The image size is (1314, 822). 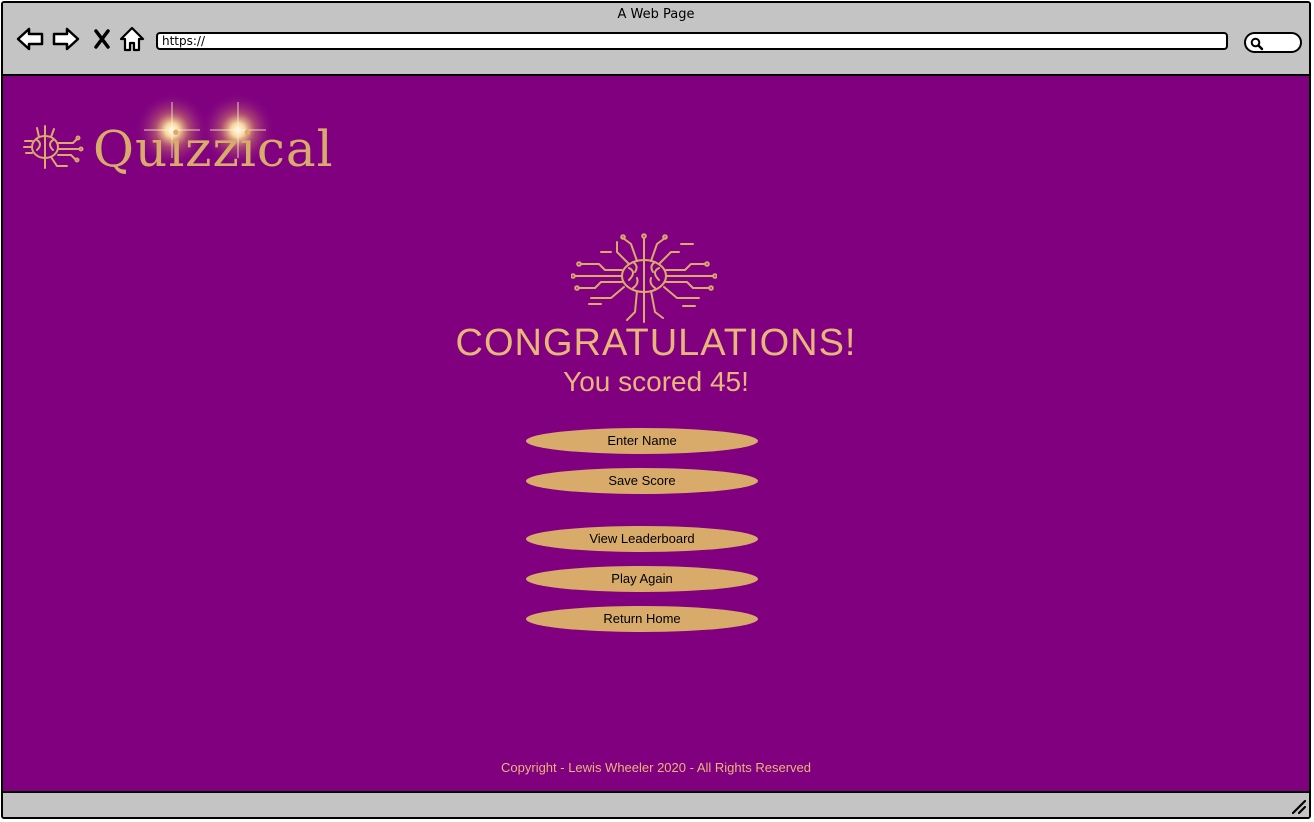 What do you see at coordinates (1273, 42) in the screenshot?
I see `search-button` at bounding box center [1273, 42].